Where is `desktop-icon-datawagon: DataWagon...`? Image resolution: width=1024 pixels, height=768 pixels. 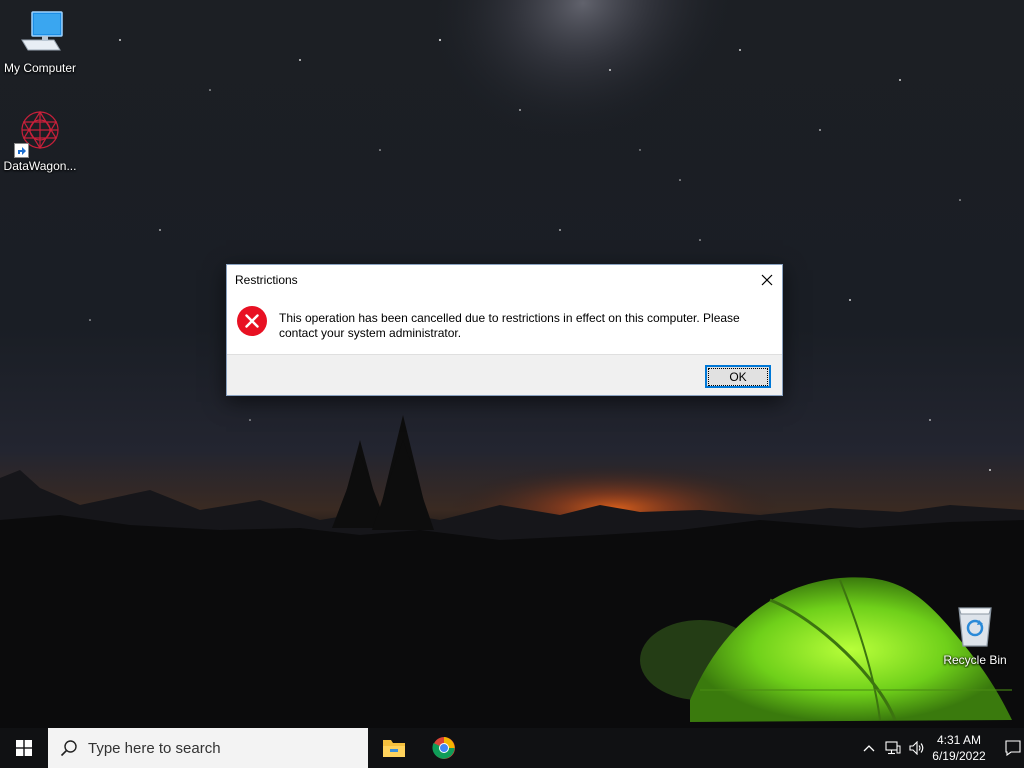
desktop-icon-datawagon: DataWagon... is located at coordinates (40, 141).